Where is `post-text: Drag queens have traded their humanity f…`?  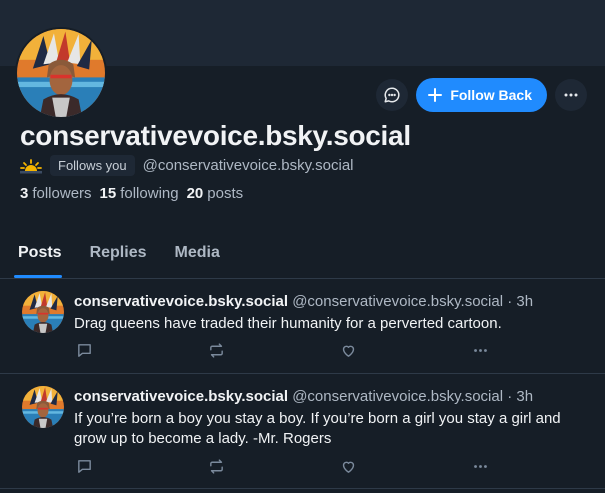 post-text: Drag queens have traded their humanity f… is located at coordinates (288, 323).